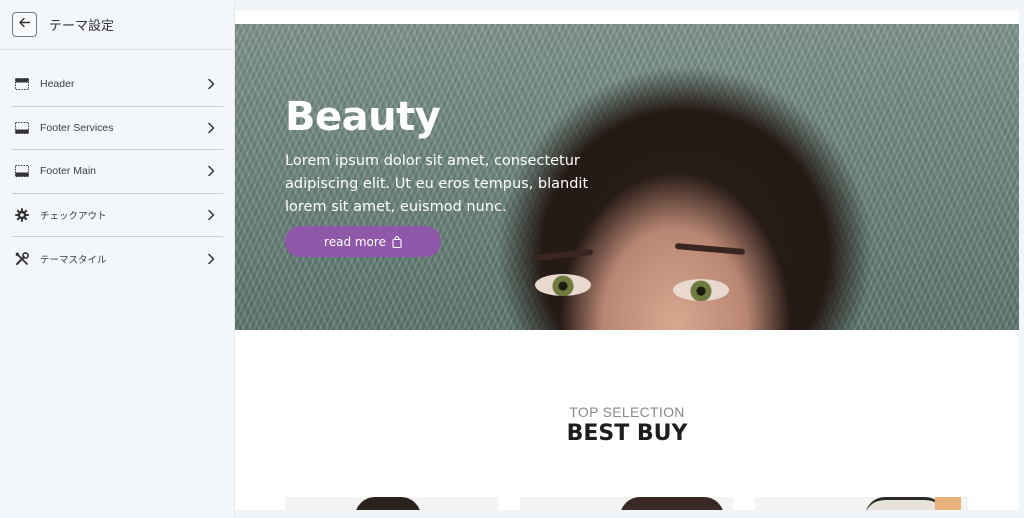 The height and width of the screenshot is (518, 1024). I want to click on settings-item-footer-main: Footer Main, so click(117, 172).